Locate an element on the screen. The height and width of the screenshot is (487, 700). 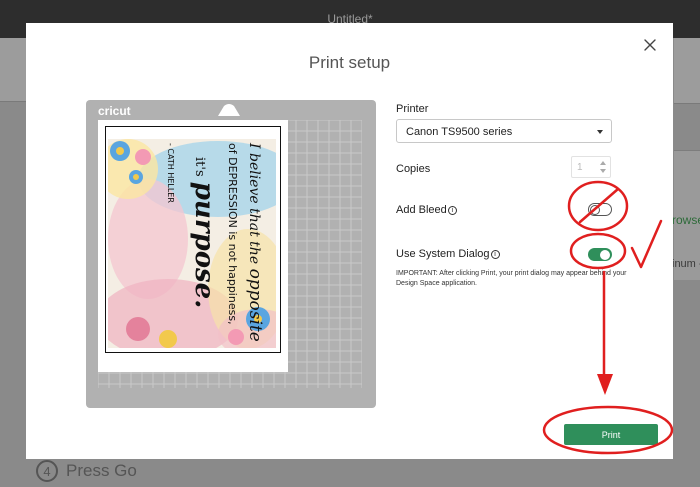
printer-select: Canon TS9500 series is located at coordinates (504, 131).